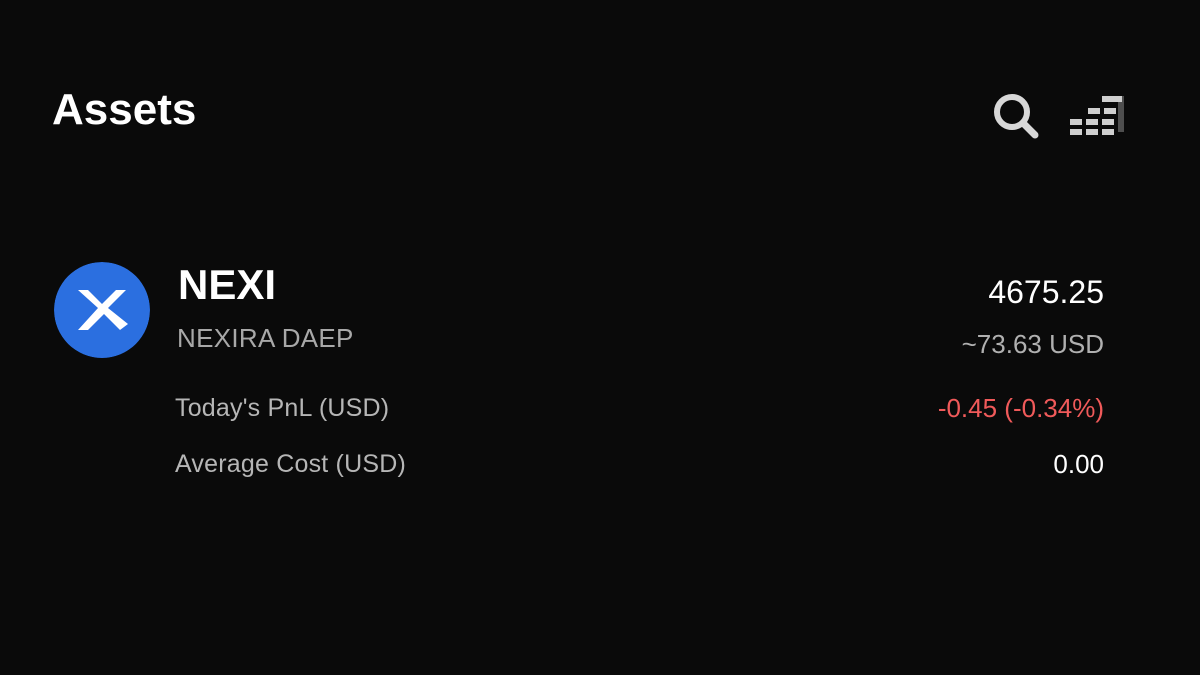 The width and height of the screenshot is (1200, 675). I want to click on asset-name: NEXIRA DAEP, so click(265, 338).